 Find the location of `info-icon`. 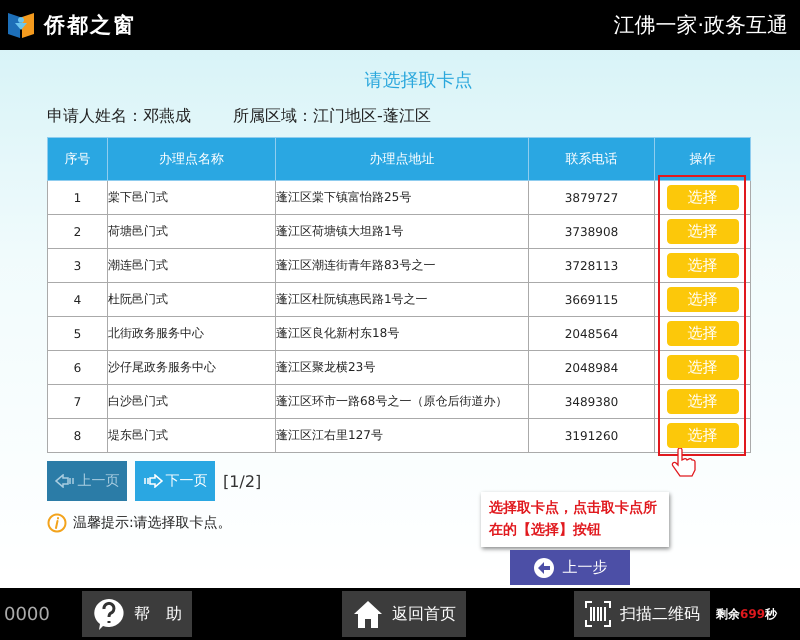

info-icon is located at coordinates (57, 523).